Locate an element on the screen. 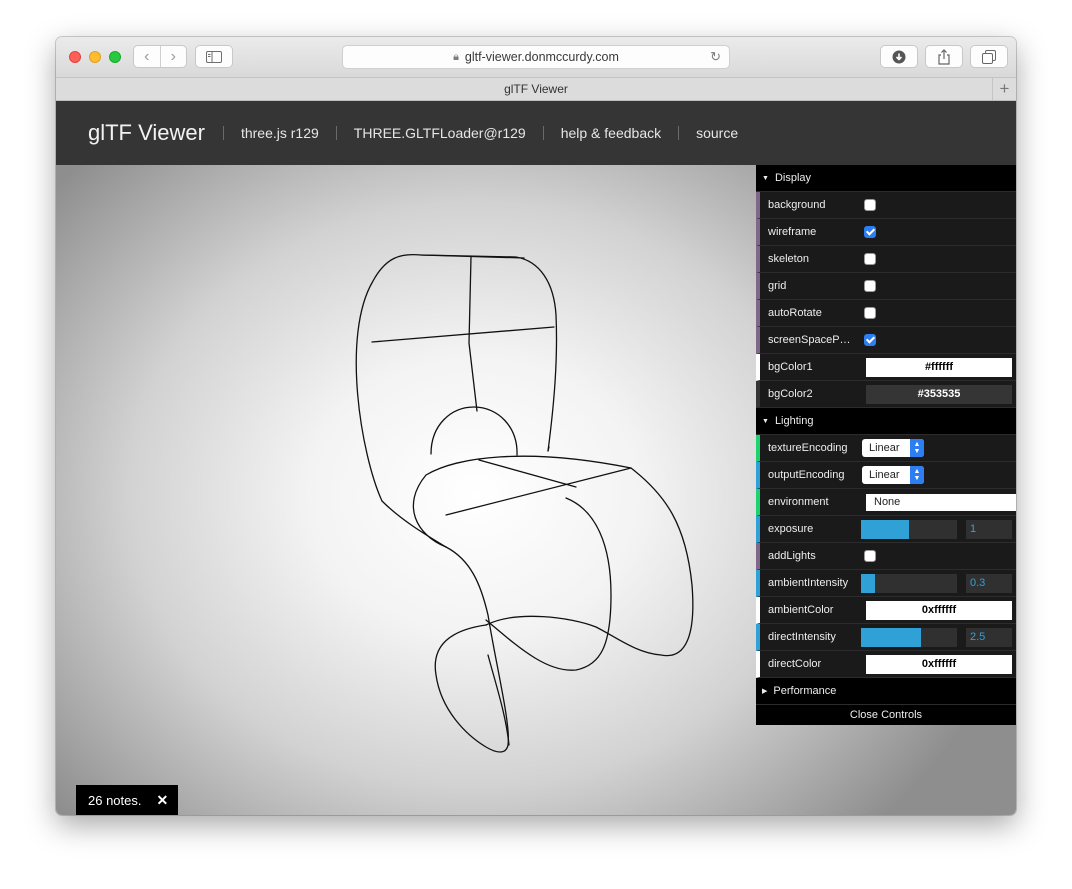 The height and width of the screenshot is (889, 1072). download-icon is located at coordinates (899, 56).